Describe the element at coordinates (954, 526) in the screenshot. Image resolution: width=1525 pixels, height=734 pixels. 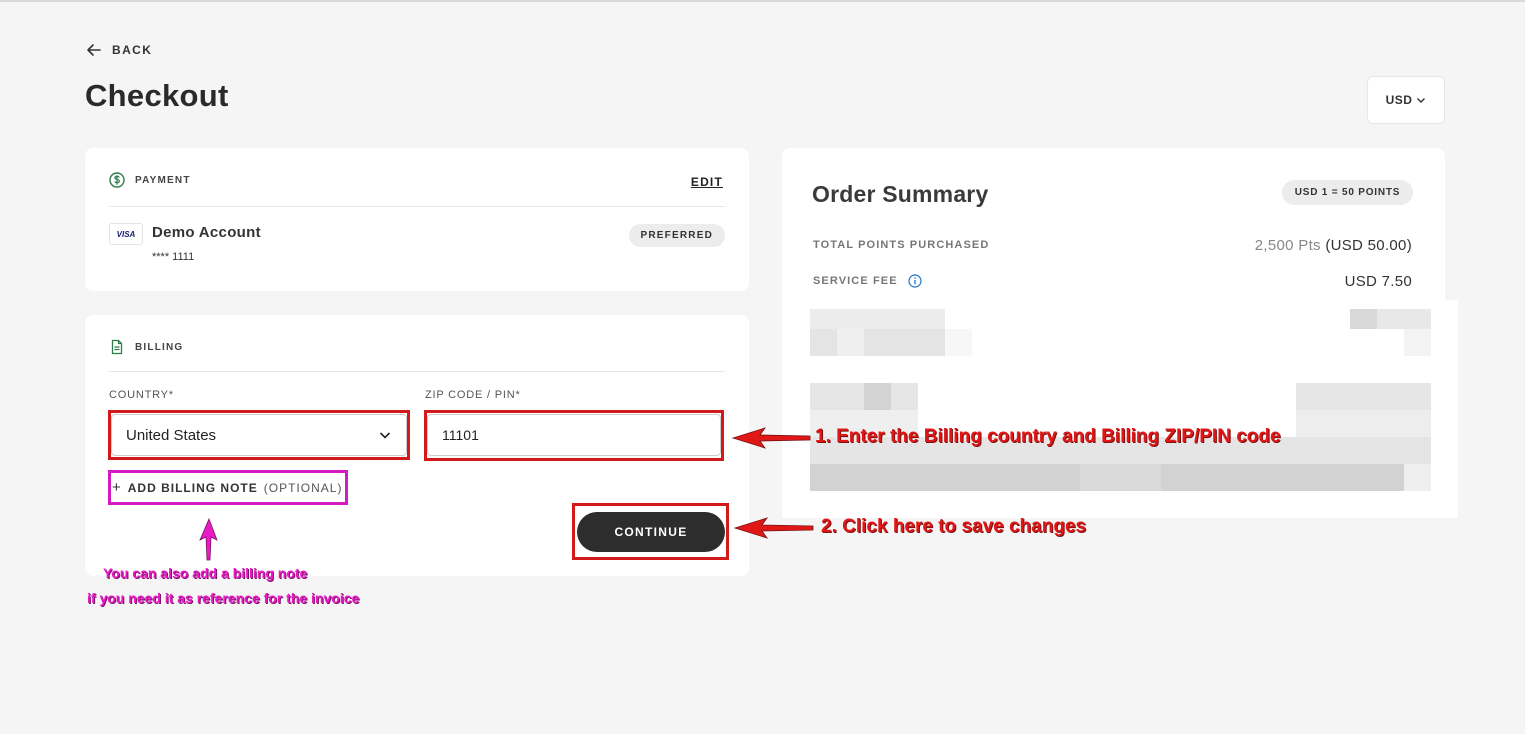
I see `annotation-step2: 2. Click here to save changes` at that location.